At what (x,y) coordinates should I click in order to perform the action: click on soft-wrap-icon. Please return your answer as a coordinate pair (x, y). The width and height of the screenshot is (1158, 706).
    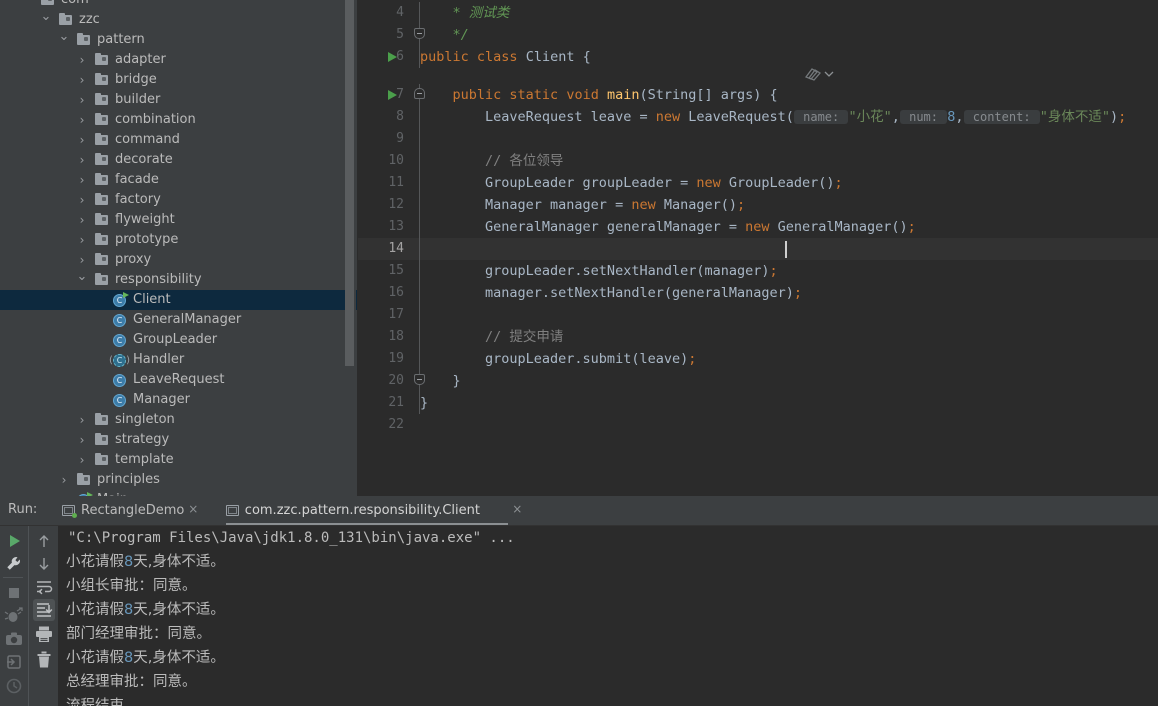
    Looking at the image, I should click on (44, 587).